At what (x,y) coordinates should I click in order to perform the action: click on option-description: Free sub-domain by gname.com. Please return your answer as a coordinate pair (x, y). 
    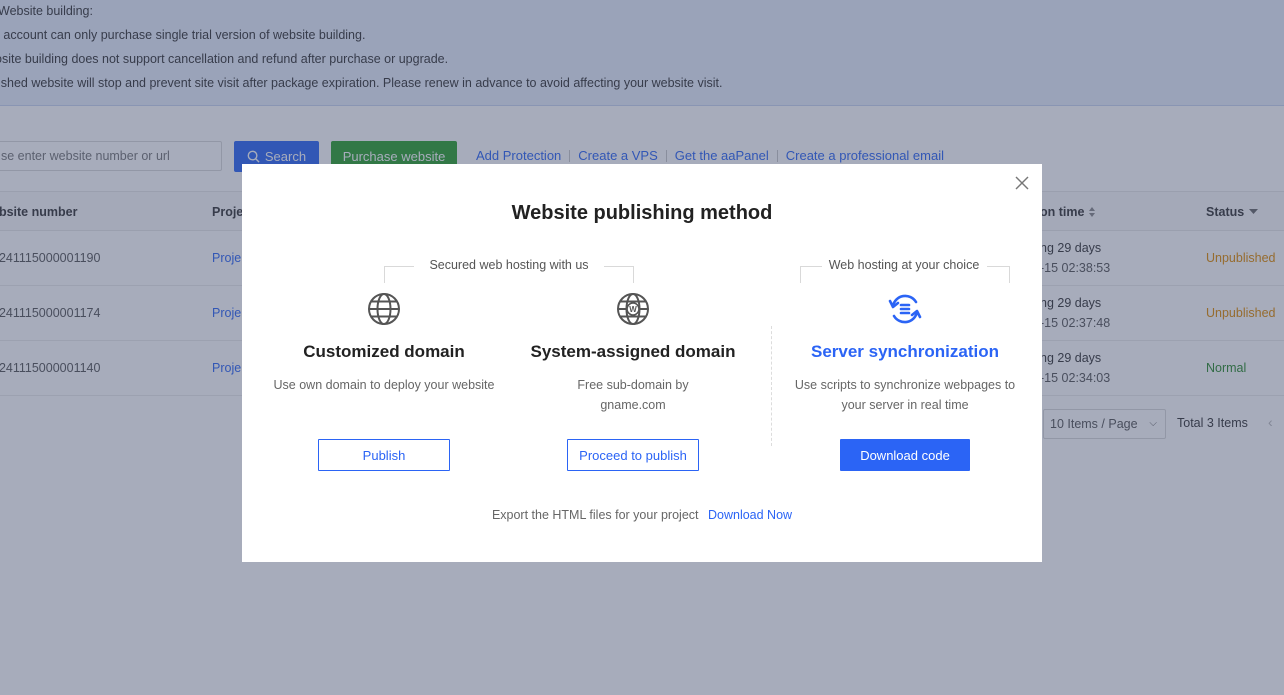
    Looking at the image, I should click on (633, 395).